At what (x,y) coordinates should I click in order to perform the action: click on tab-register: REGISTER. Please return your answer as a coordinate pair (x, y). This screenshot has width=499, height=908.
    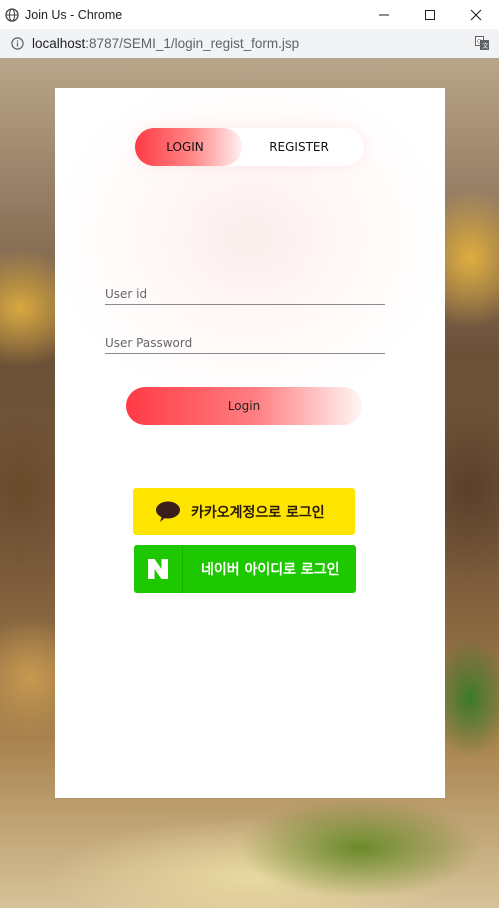
    Looking at the image, I should click on (299, 147).